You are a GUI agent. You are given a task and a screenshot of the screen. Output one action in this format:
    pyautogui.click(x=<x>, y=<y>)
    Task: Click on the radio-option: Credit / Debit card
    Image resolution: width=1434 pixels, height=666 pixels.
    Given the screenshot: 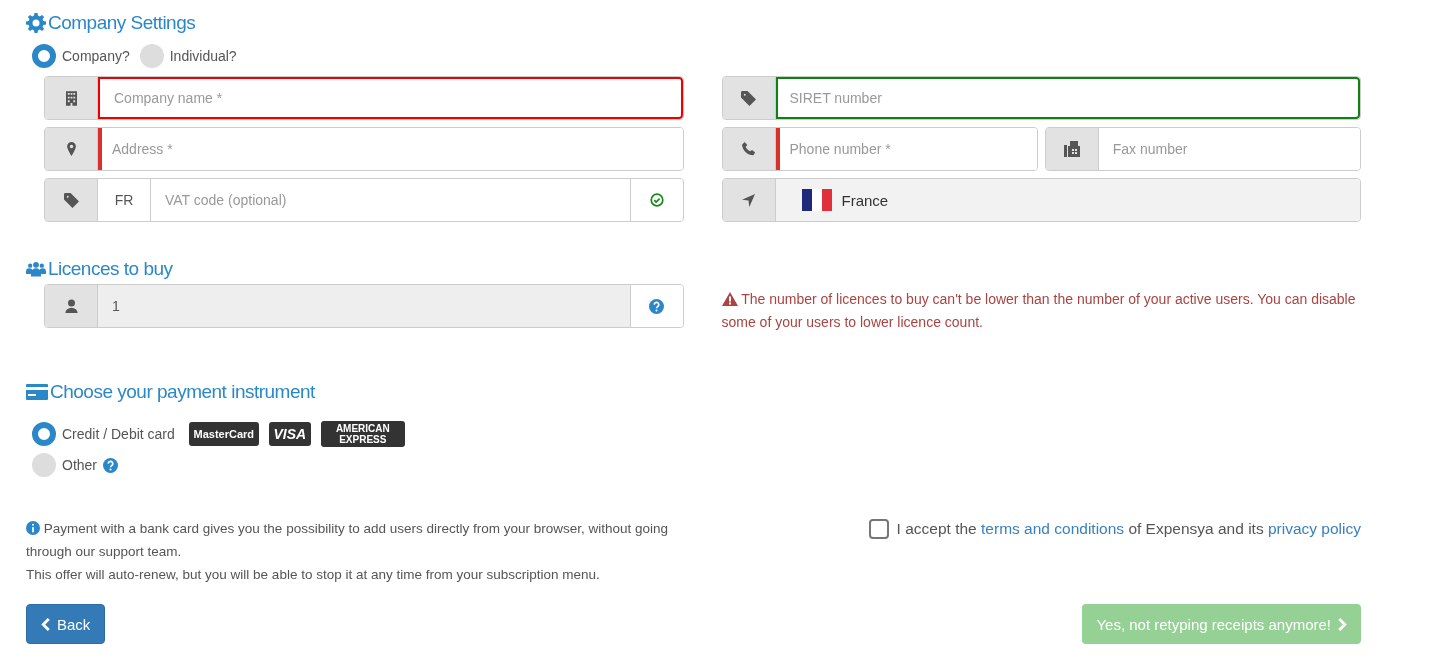 What is the action you would take?
    pyautogui.click(x=103, y=434)
    